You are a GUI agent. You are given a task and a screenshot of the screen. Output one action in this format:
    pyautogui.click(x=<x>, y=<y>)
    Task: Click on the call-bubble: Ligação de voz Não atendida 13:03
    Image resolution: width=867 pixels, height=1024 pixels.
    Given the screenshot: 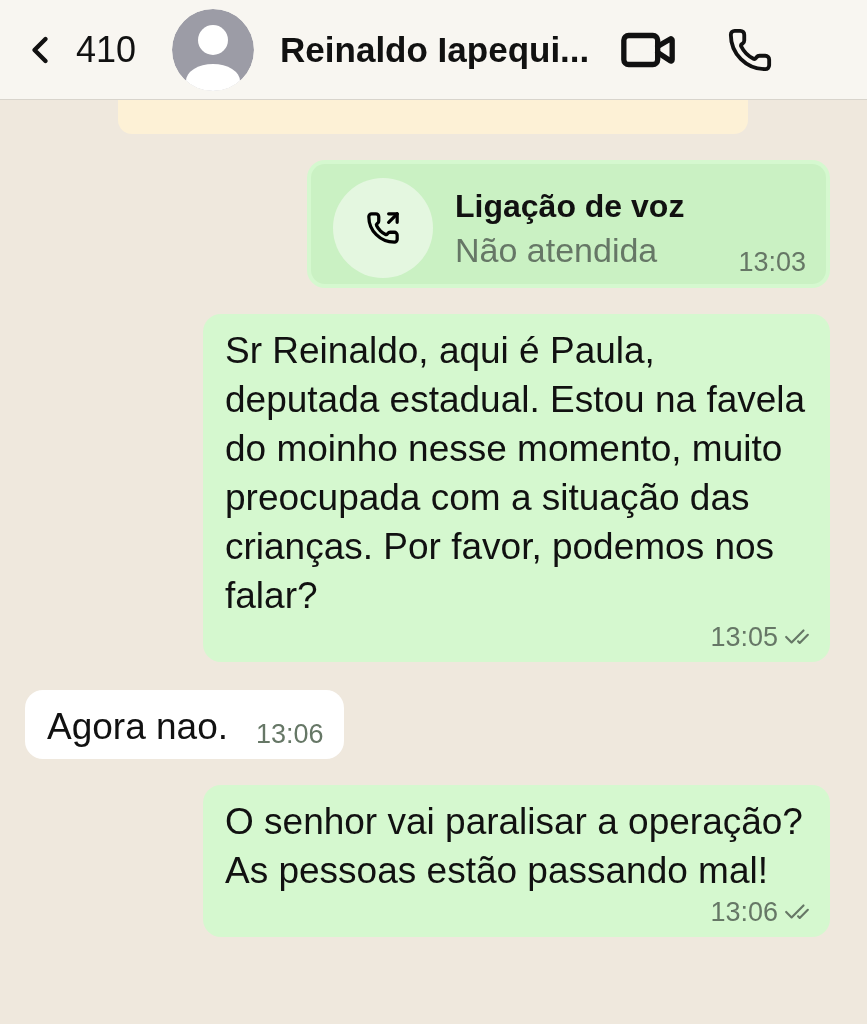 What is the action you would take?
    pyautogui.click(x=568, y=224)
    